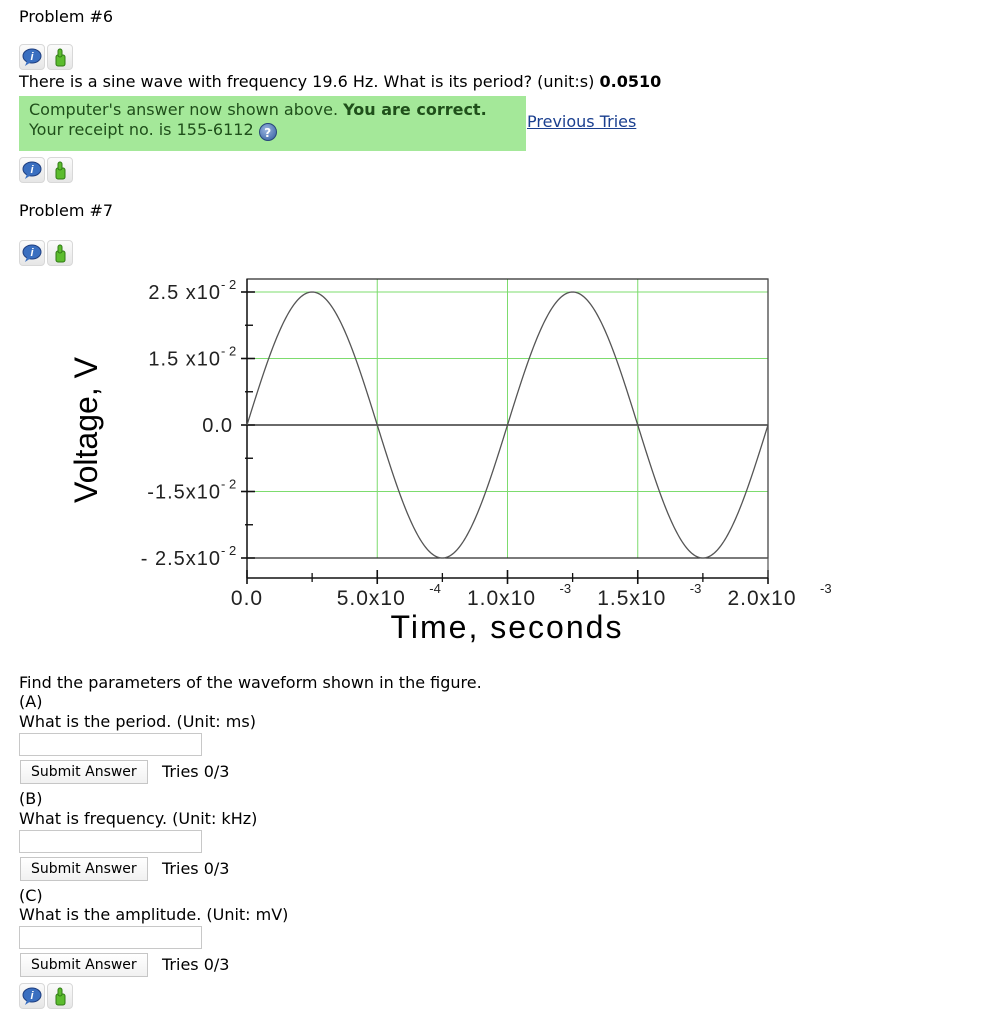  What do you see at coordinates (196, 771) in the screenshot?
I see `part-a-tries: Tries 0/3` at bounding box center [196, 771].